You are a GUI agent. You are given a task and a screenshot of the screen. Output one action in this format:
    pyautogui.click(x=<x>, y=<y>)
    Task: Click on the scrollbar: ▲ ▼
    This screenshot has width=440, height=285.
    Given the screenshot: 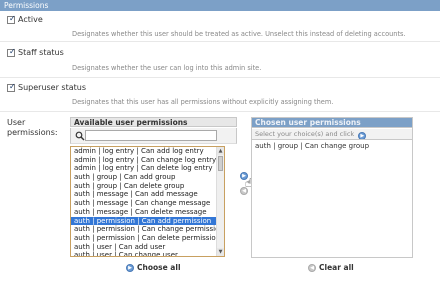 What is the action you would take?
    pyautogui.click(x=220, y=201)
    